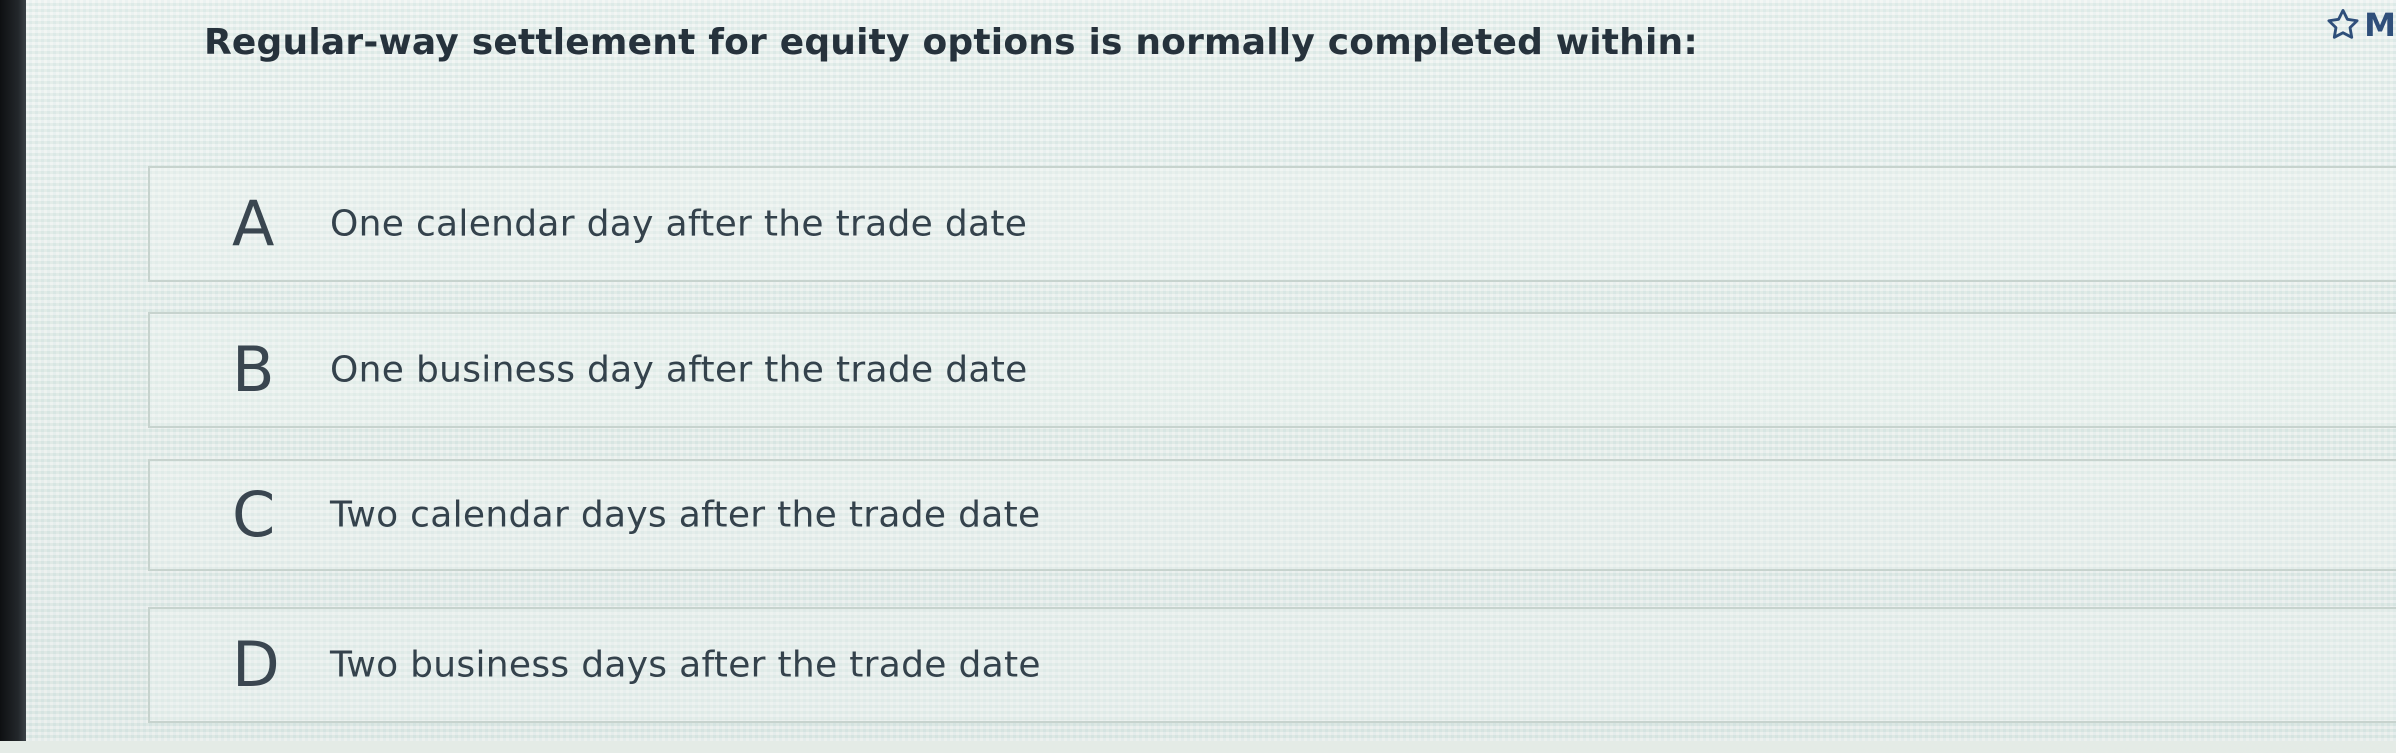 The image size is (2396, 753). I want to click on mark-button-label: M, so click(2380, 25).